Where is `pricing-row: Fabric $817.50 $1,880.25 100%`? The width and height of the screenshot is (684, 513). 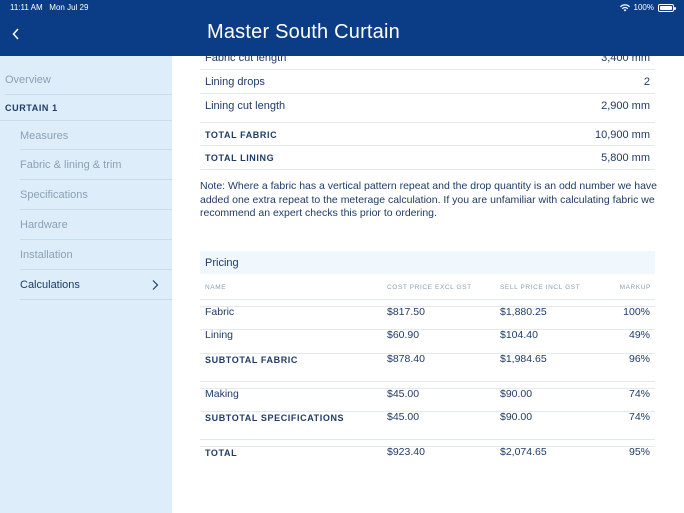 pricing-row: Fabric $817.50 $1,880.25 100% is located at coordinates (427, 311).